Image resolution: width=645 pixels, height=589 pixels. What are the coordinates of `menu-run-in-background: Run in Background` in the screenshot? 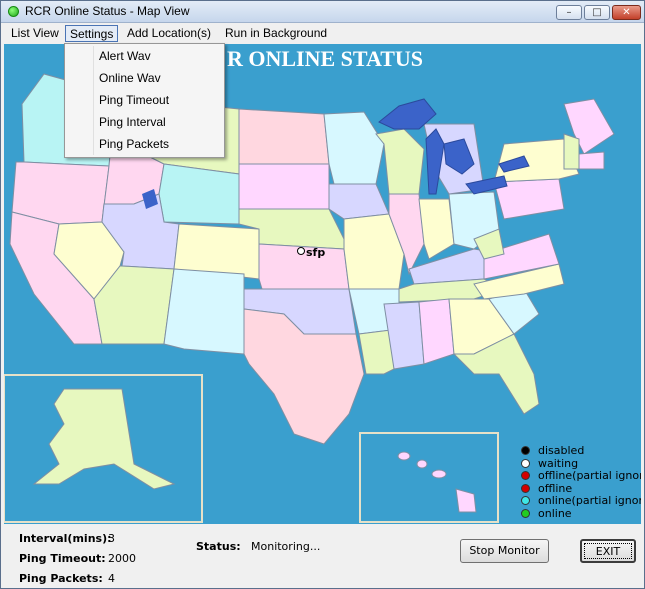 It's located at (276, 33).